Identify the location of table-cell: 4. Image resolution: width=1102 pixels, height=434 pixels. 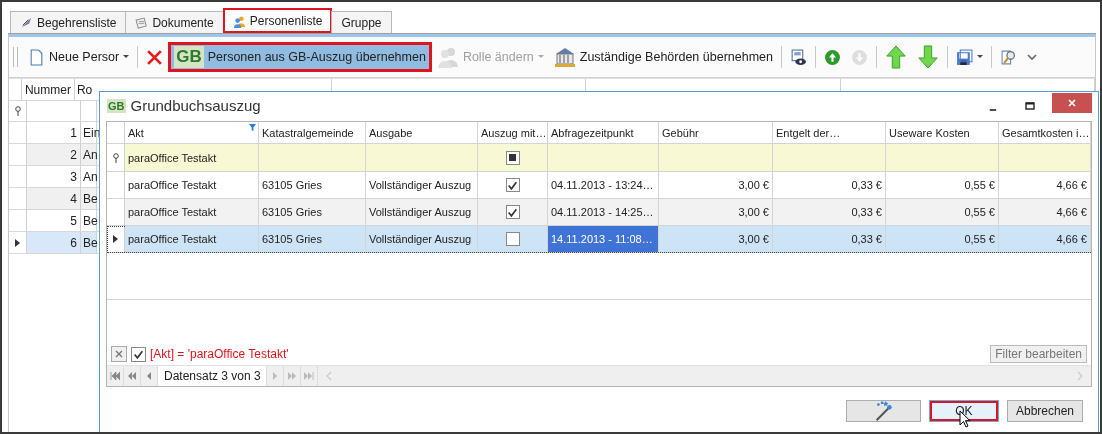
(54, 198).